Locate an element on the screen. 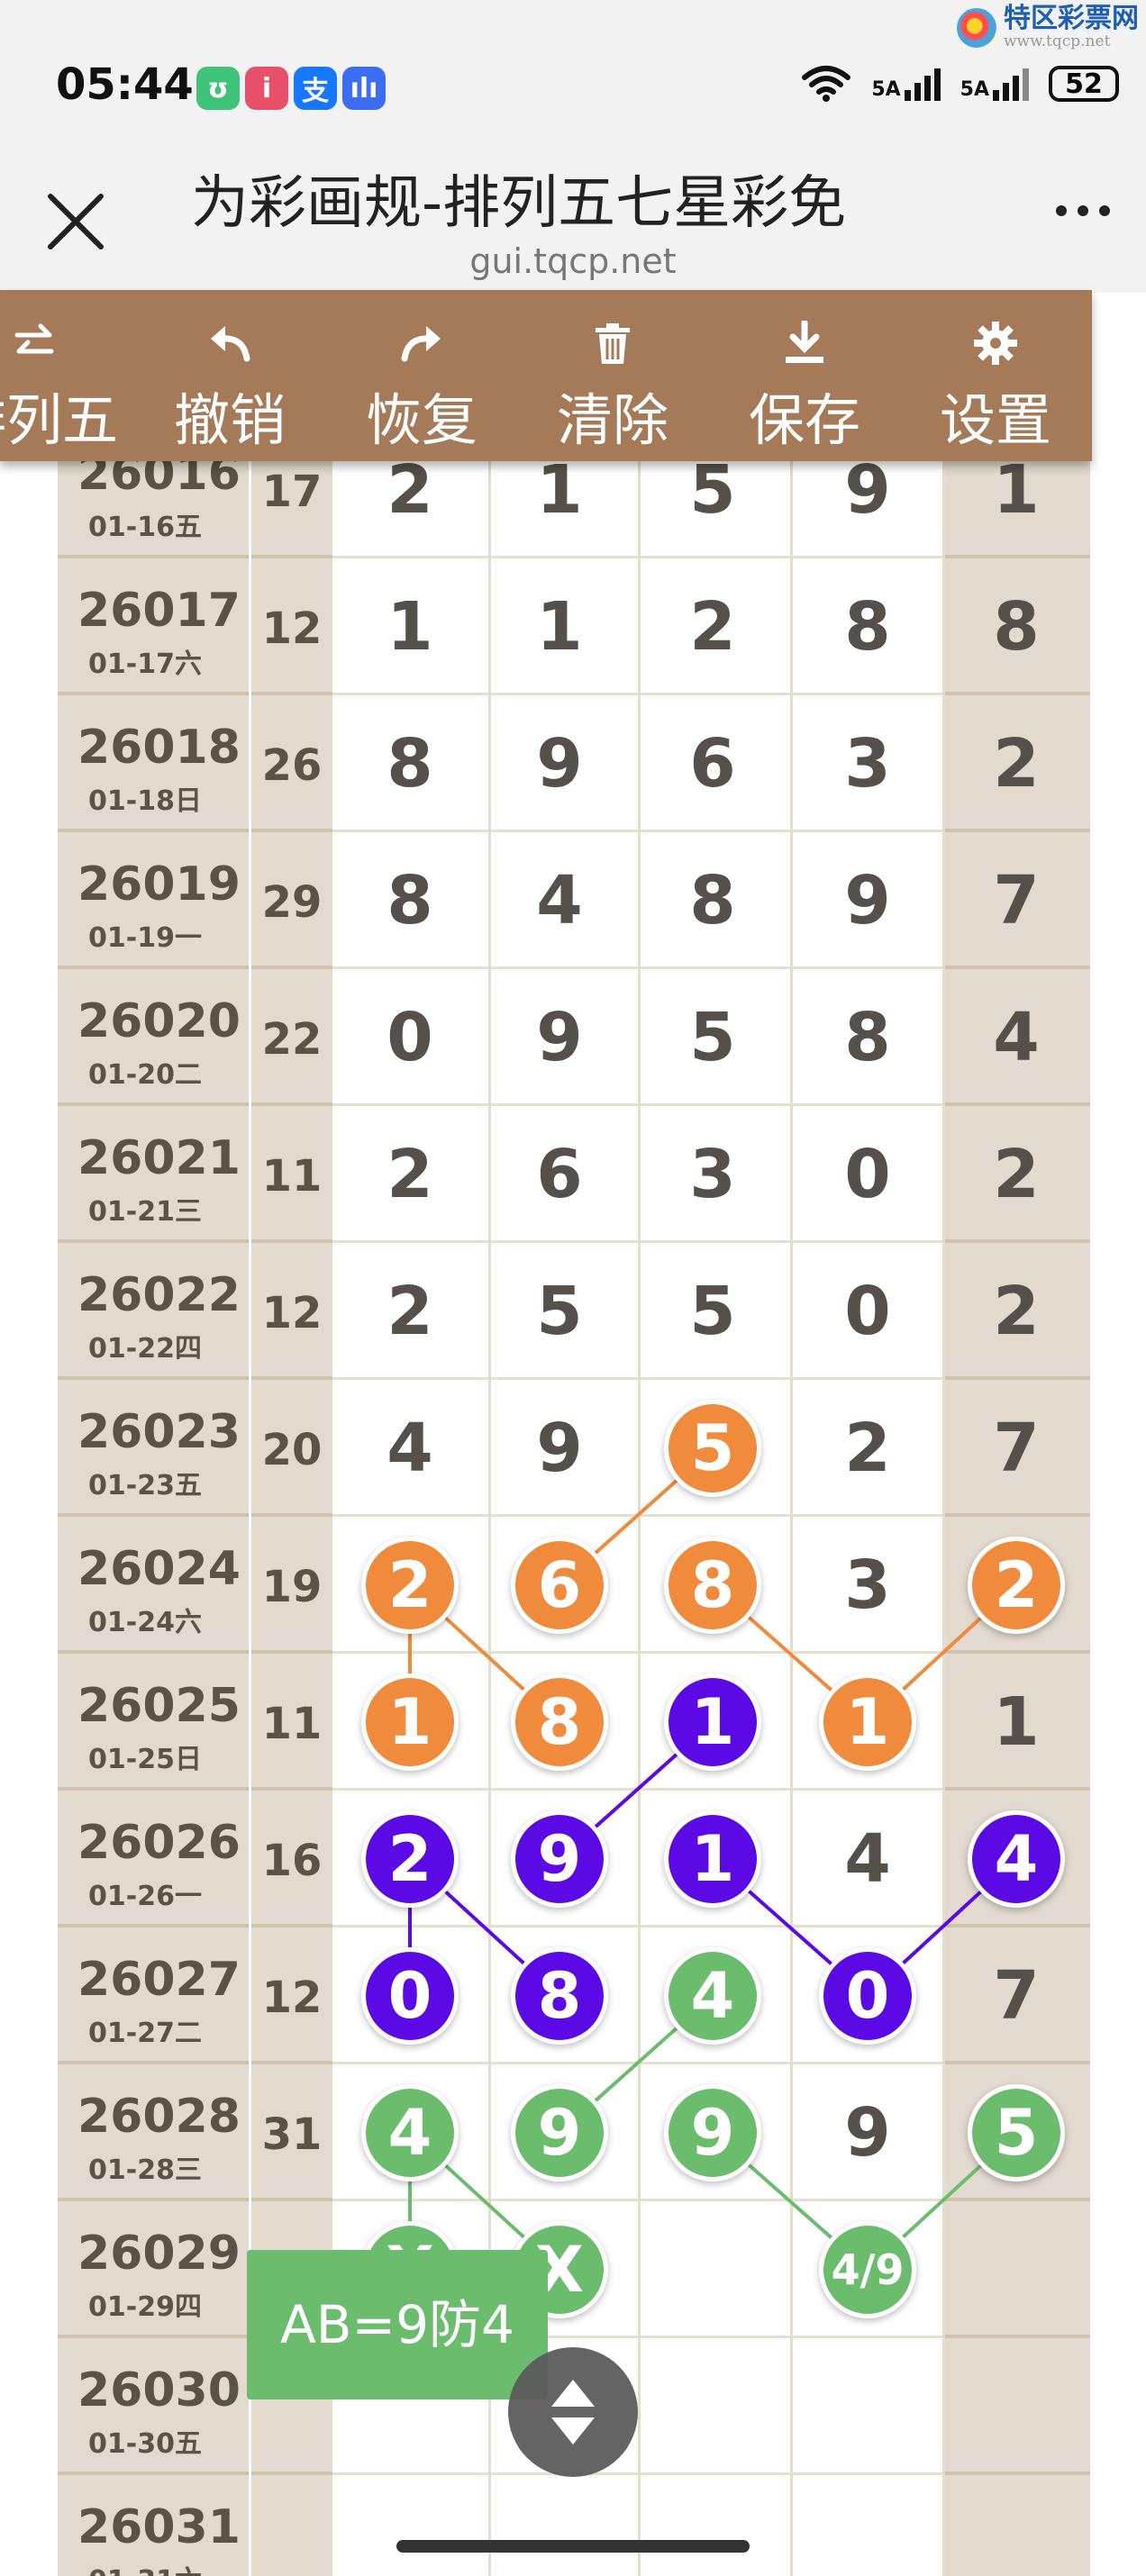  site-logo-icon is located at coordinates (977, 28).